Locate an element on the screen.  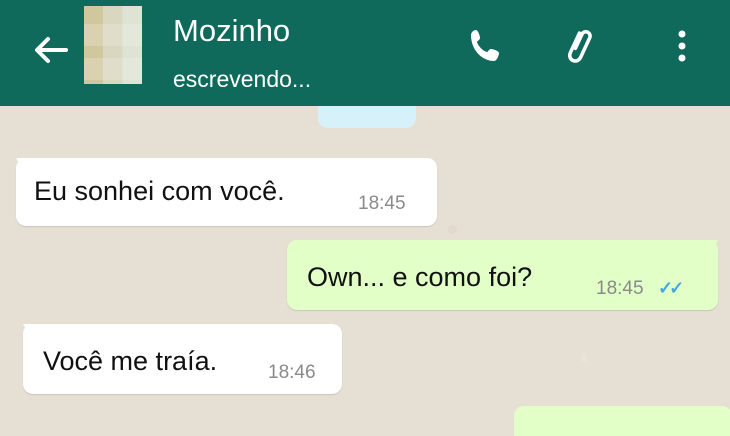
read-receipt-icon: ✓✓ is located at coordinates (671, 288).